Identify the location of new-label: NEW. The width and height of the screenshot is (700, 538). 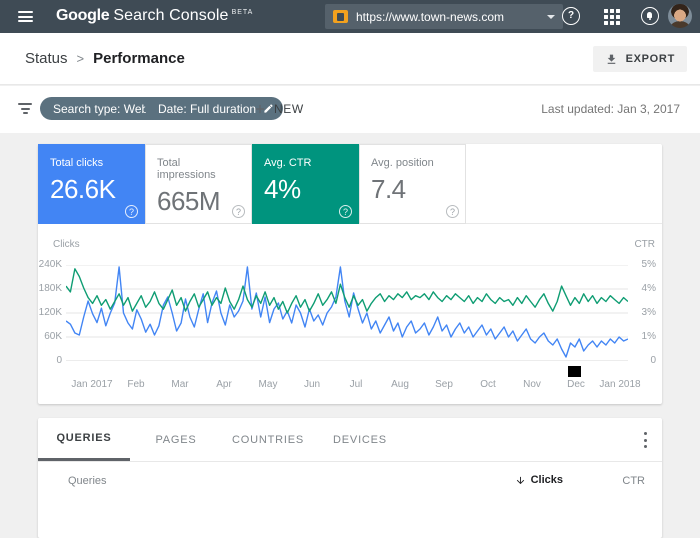
(289, 108).